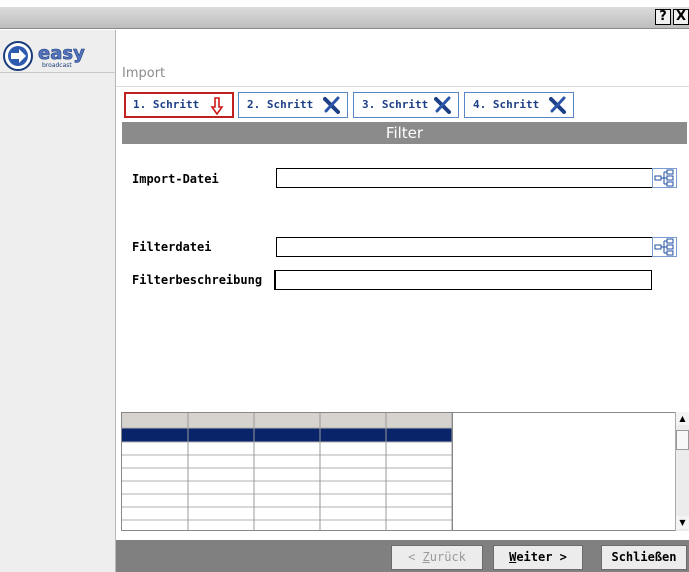 The height and width of the screenshot is (572, 689). What do you see at coordinates (682, 440) in the screenshot?
I see `scroll-thumb` at bounding box center [682, 440].